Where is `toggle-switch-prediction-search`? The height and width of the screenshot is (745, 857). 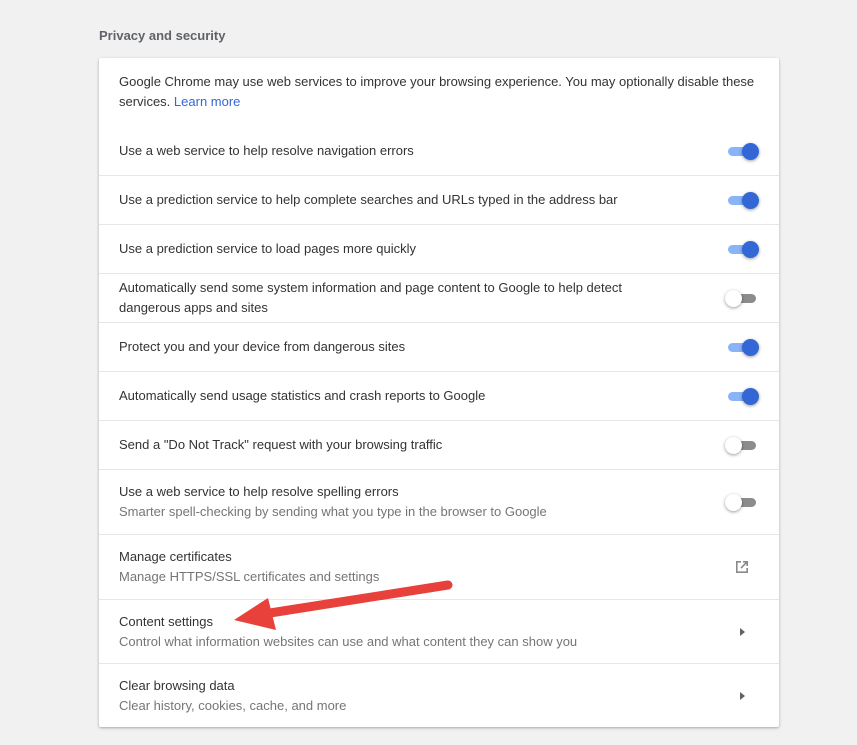 toggle-switch-prediction-search is located at coordinates (742, 200).